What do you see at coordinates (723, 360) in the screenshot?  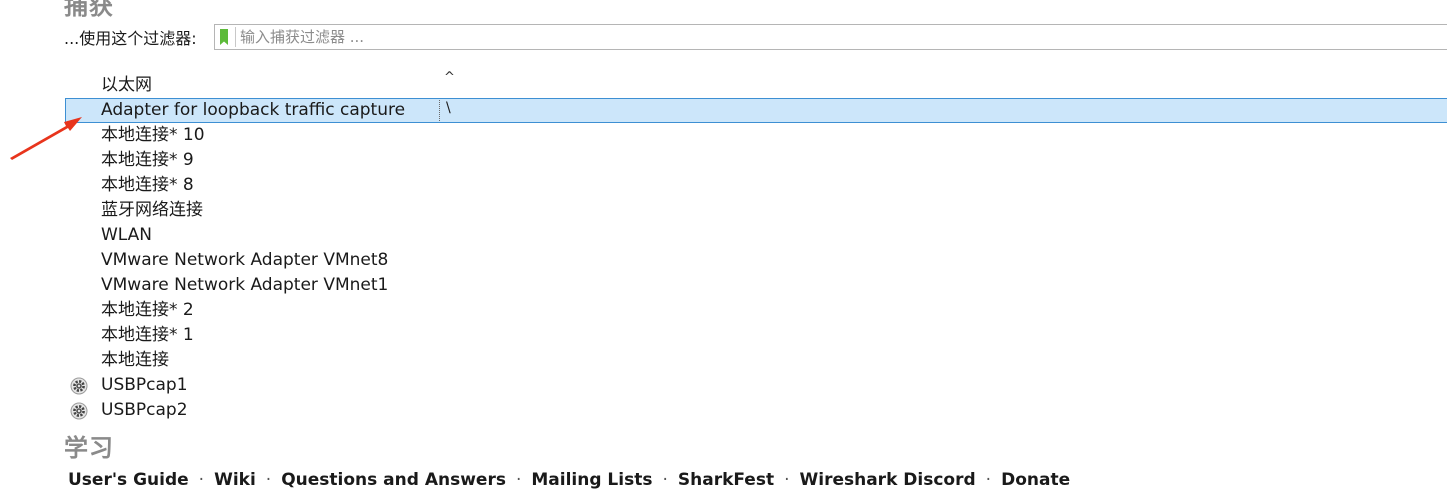 I see `interface-row: 本地连接` at bounding box center [723, 360].